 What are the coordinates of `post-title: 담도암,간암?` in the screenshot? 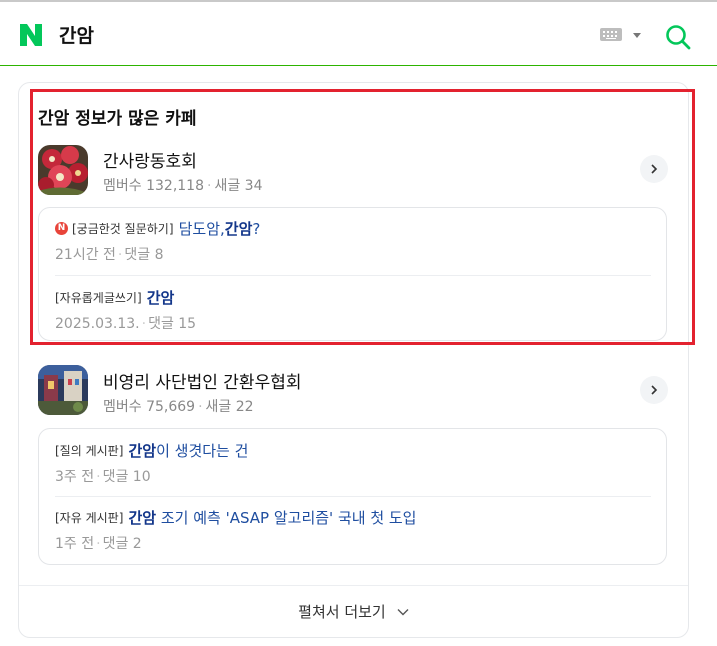 It's located at (220, 229).